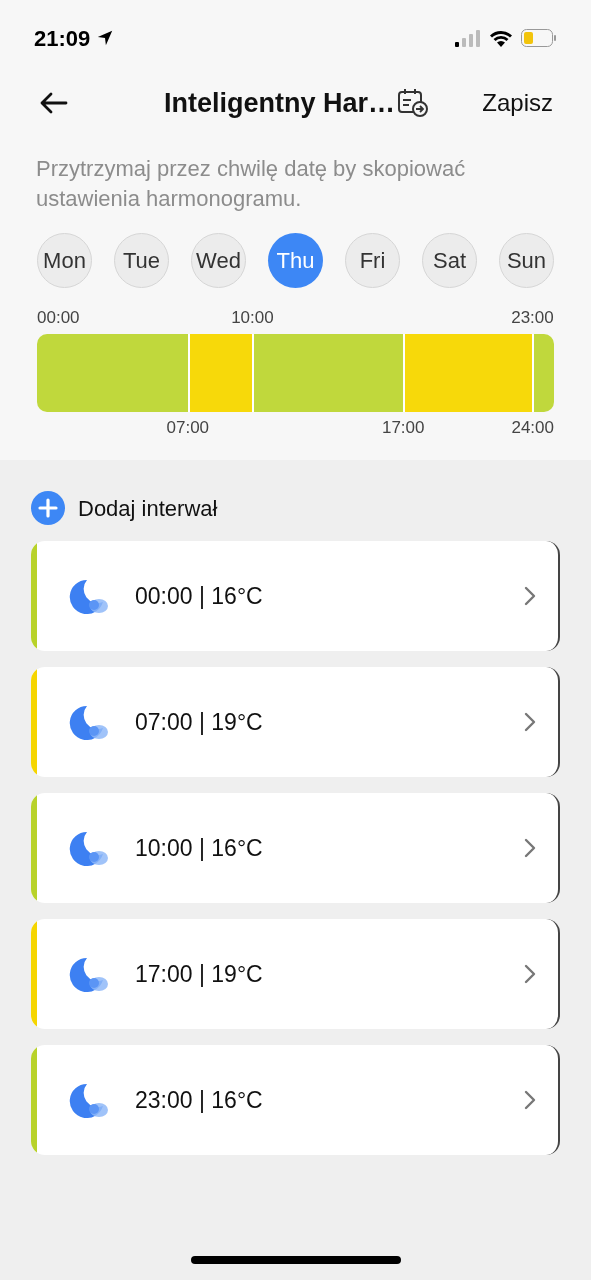  Describe the element at coordinates (252, 318) in the screenshot. I see `time-label: 10:00` at that location.